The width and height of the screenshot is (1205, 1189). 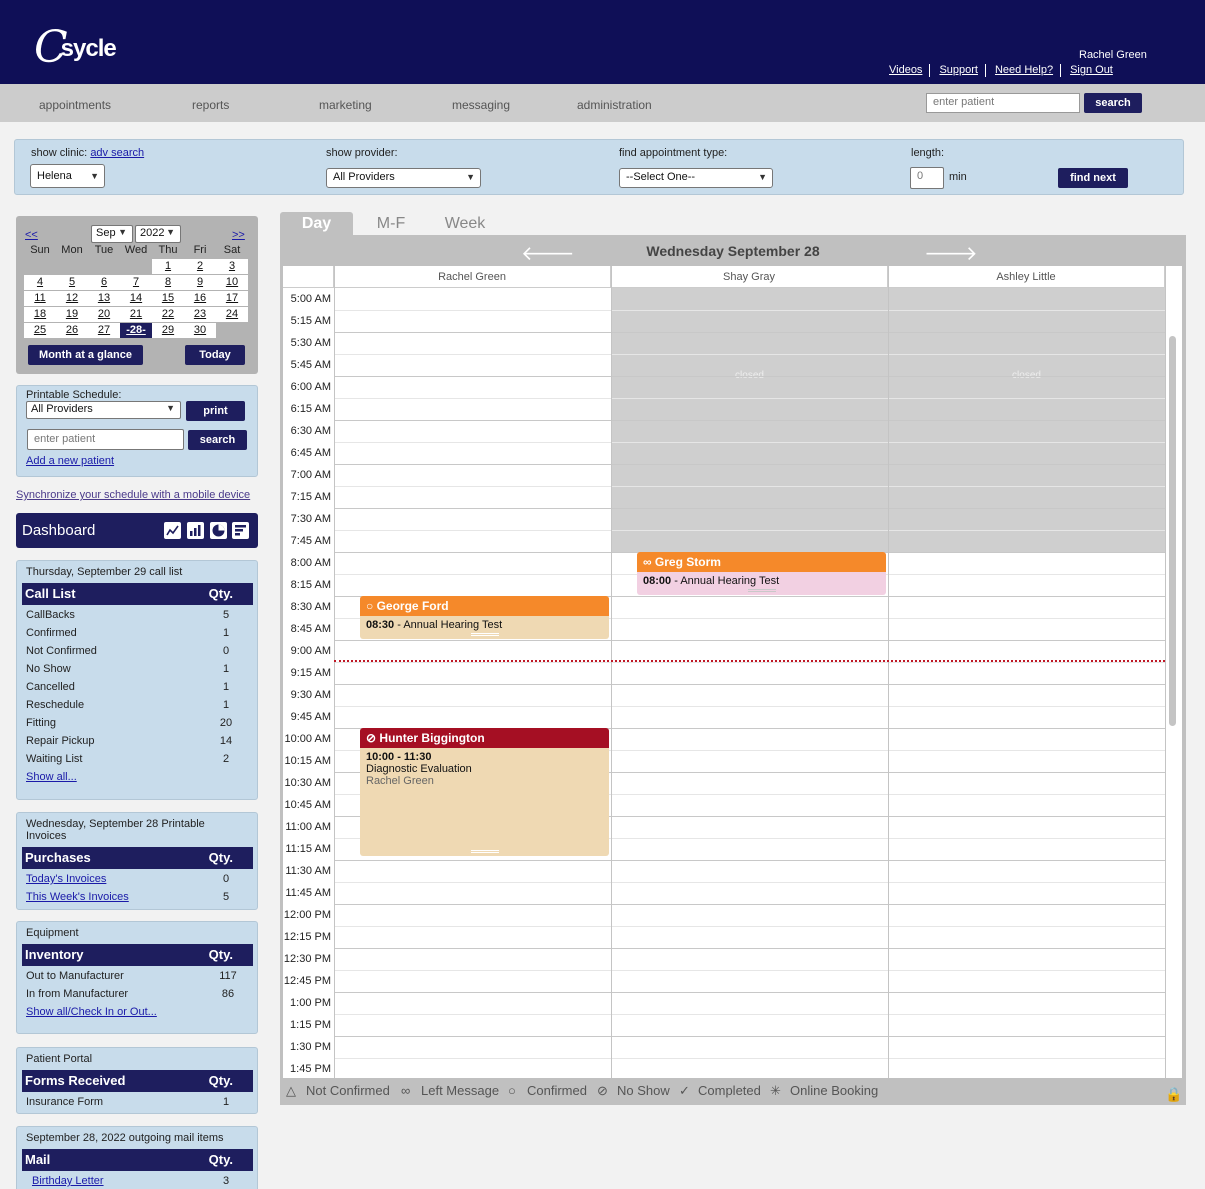 I want to click on provider-select: All Providers ▼, so click(x=403, y=178).